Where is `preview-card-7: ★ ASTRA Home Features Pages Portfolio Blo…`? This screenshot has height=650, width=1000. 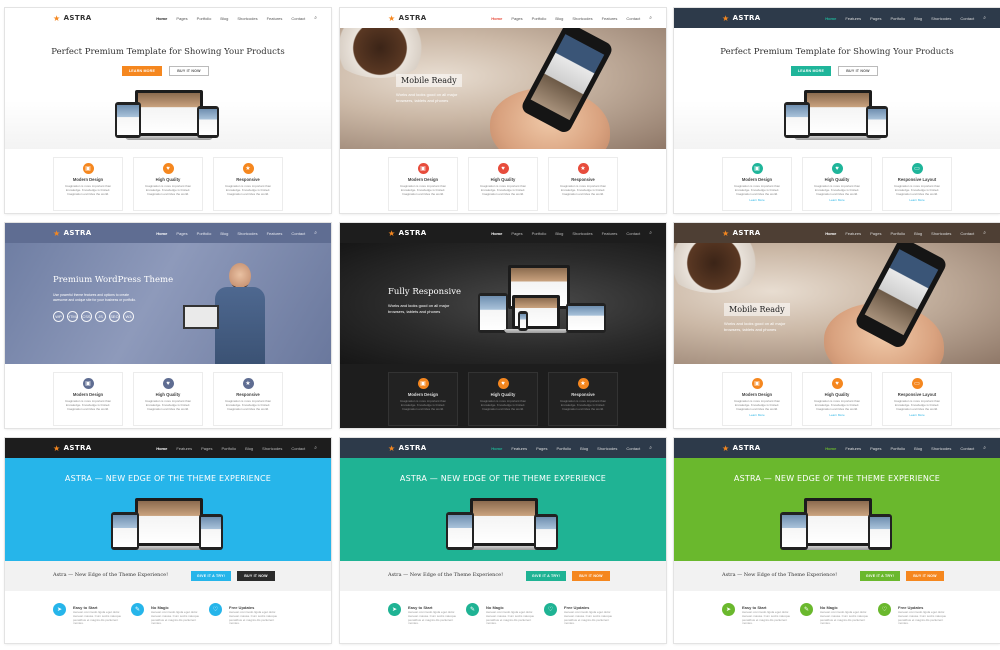
preview-card-7: ★ ASTRA Home Features Pages Portfolio Blo… is located at coordinates (168, 540).